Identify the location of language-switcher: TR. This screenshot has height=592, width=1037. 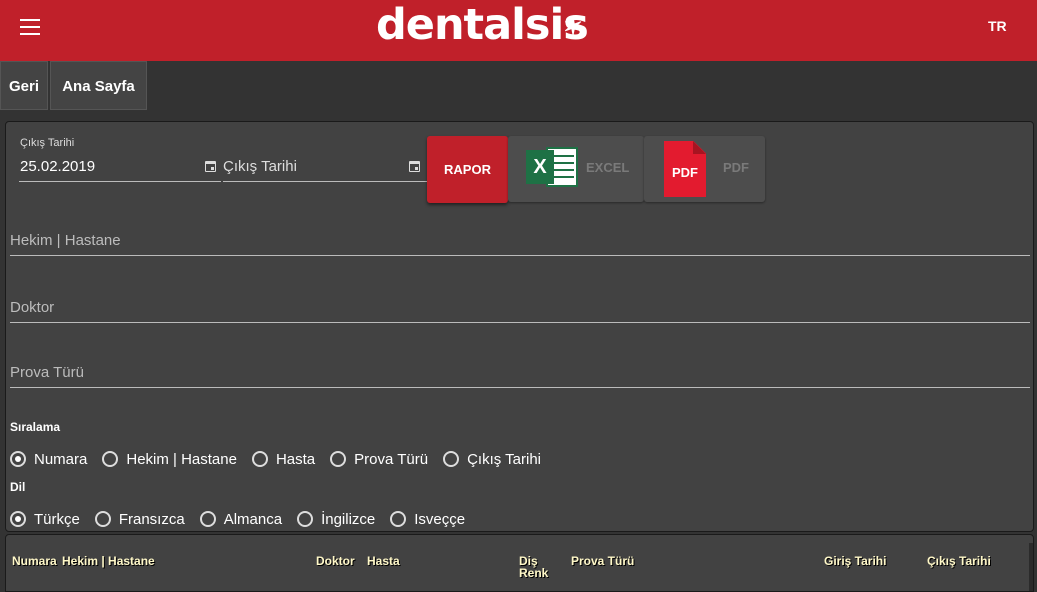
(997, 26).